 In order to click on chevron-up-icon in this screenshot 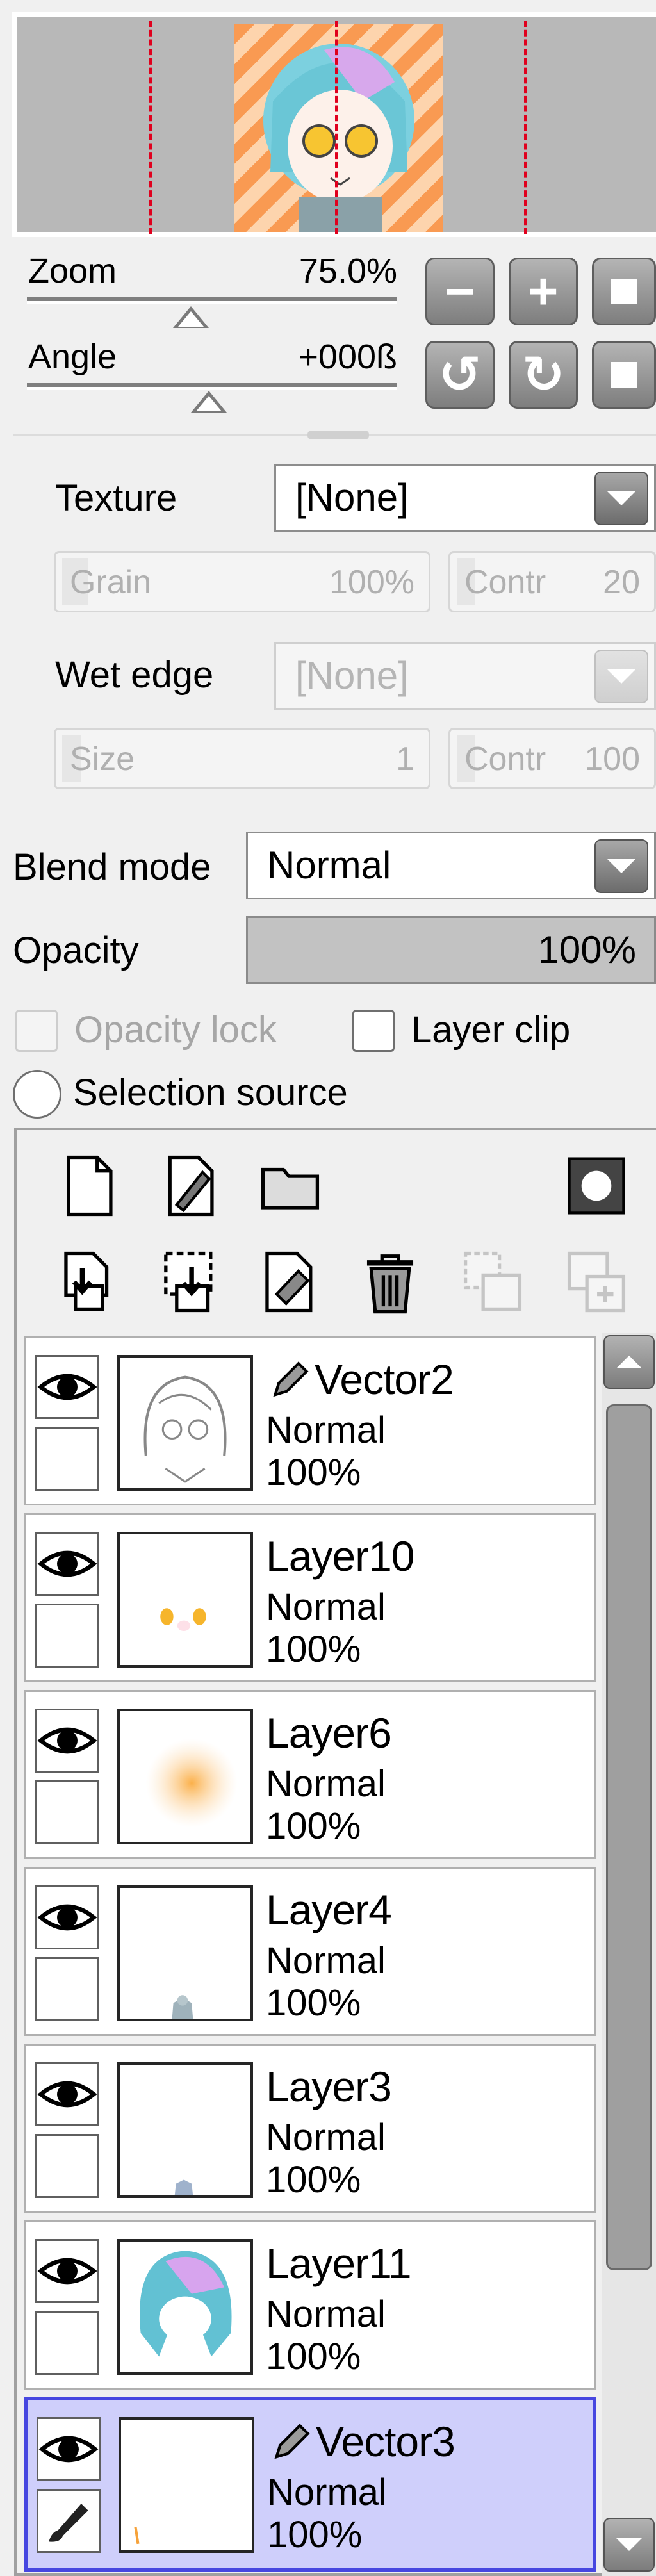, I will do `click(629, 1362)`.